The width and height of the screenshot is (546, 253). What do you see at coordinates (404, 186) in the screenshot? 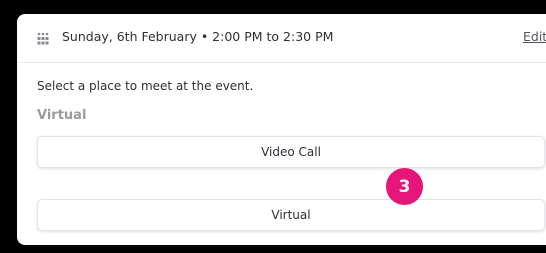
I see `step-number-badge: 3` at bounding box center [404, 186].